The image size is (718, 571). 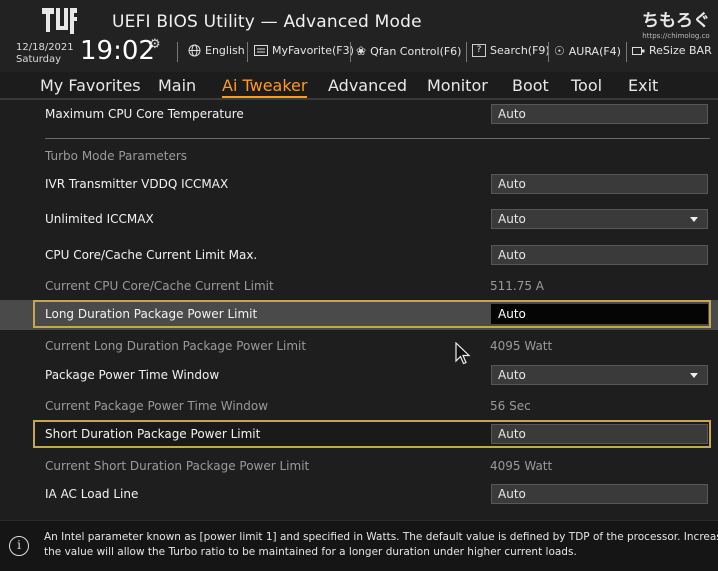 What do you see at coordinates (479, 50) in the screenshot?
I see `search-icon: ?` at bounding box center [479, 50].